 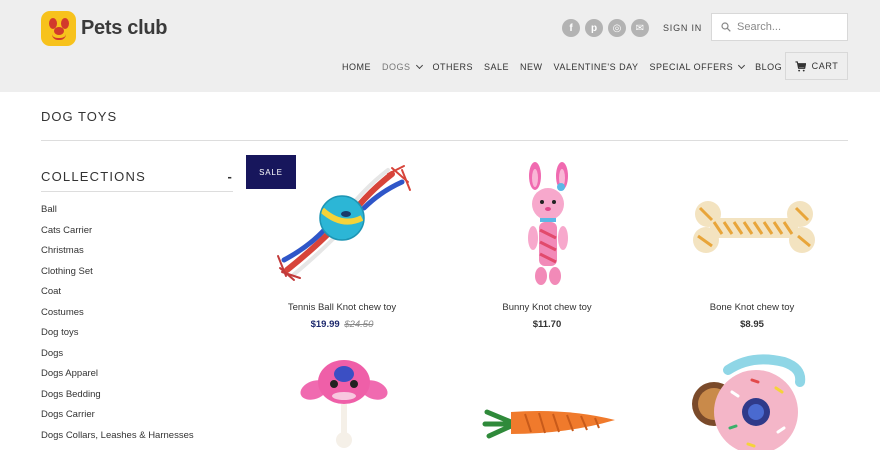 What do you see at coordinates (117, 357) in the screenshot?
I see `collection-link: Dogs` at bounding box center [117, 357].